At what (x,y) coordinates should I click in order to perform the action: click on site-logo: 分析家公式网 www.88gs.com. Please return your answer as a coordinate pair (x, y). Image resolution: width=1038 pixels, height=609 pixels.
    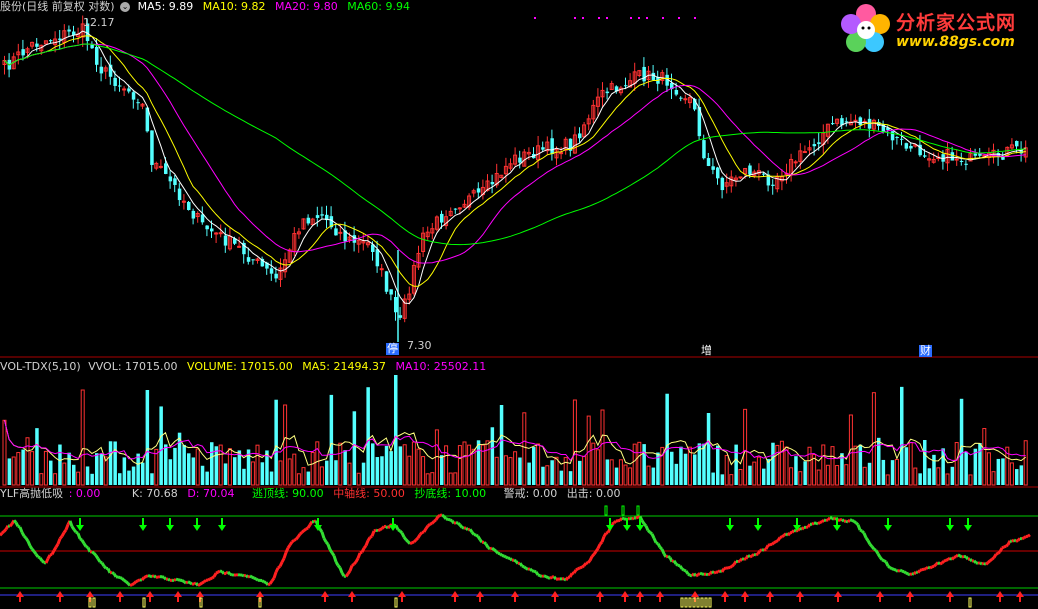
    Looking at the image, I should click on (936, 30).